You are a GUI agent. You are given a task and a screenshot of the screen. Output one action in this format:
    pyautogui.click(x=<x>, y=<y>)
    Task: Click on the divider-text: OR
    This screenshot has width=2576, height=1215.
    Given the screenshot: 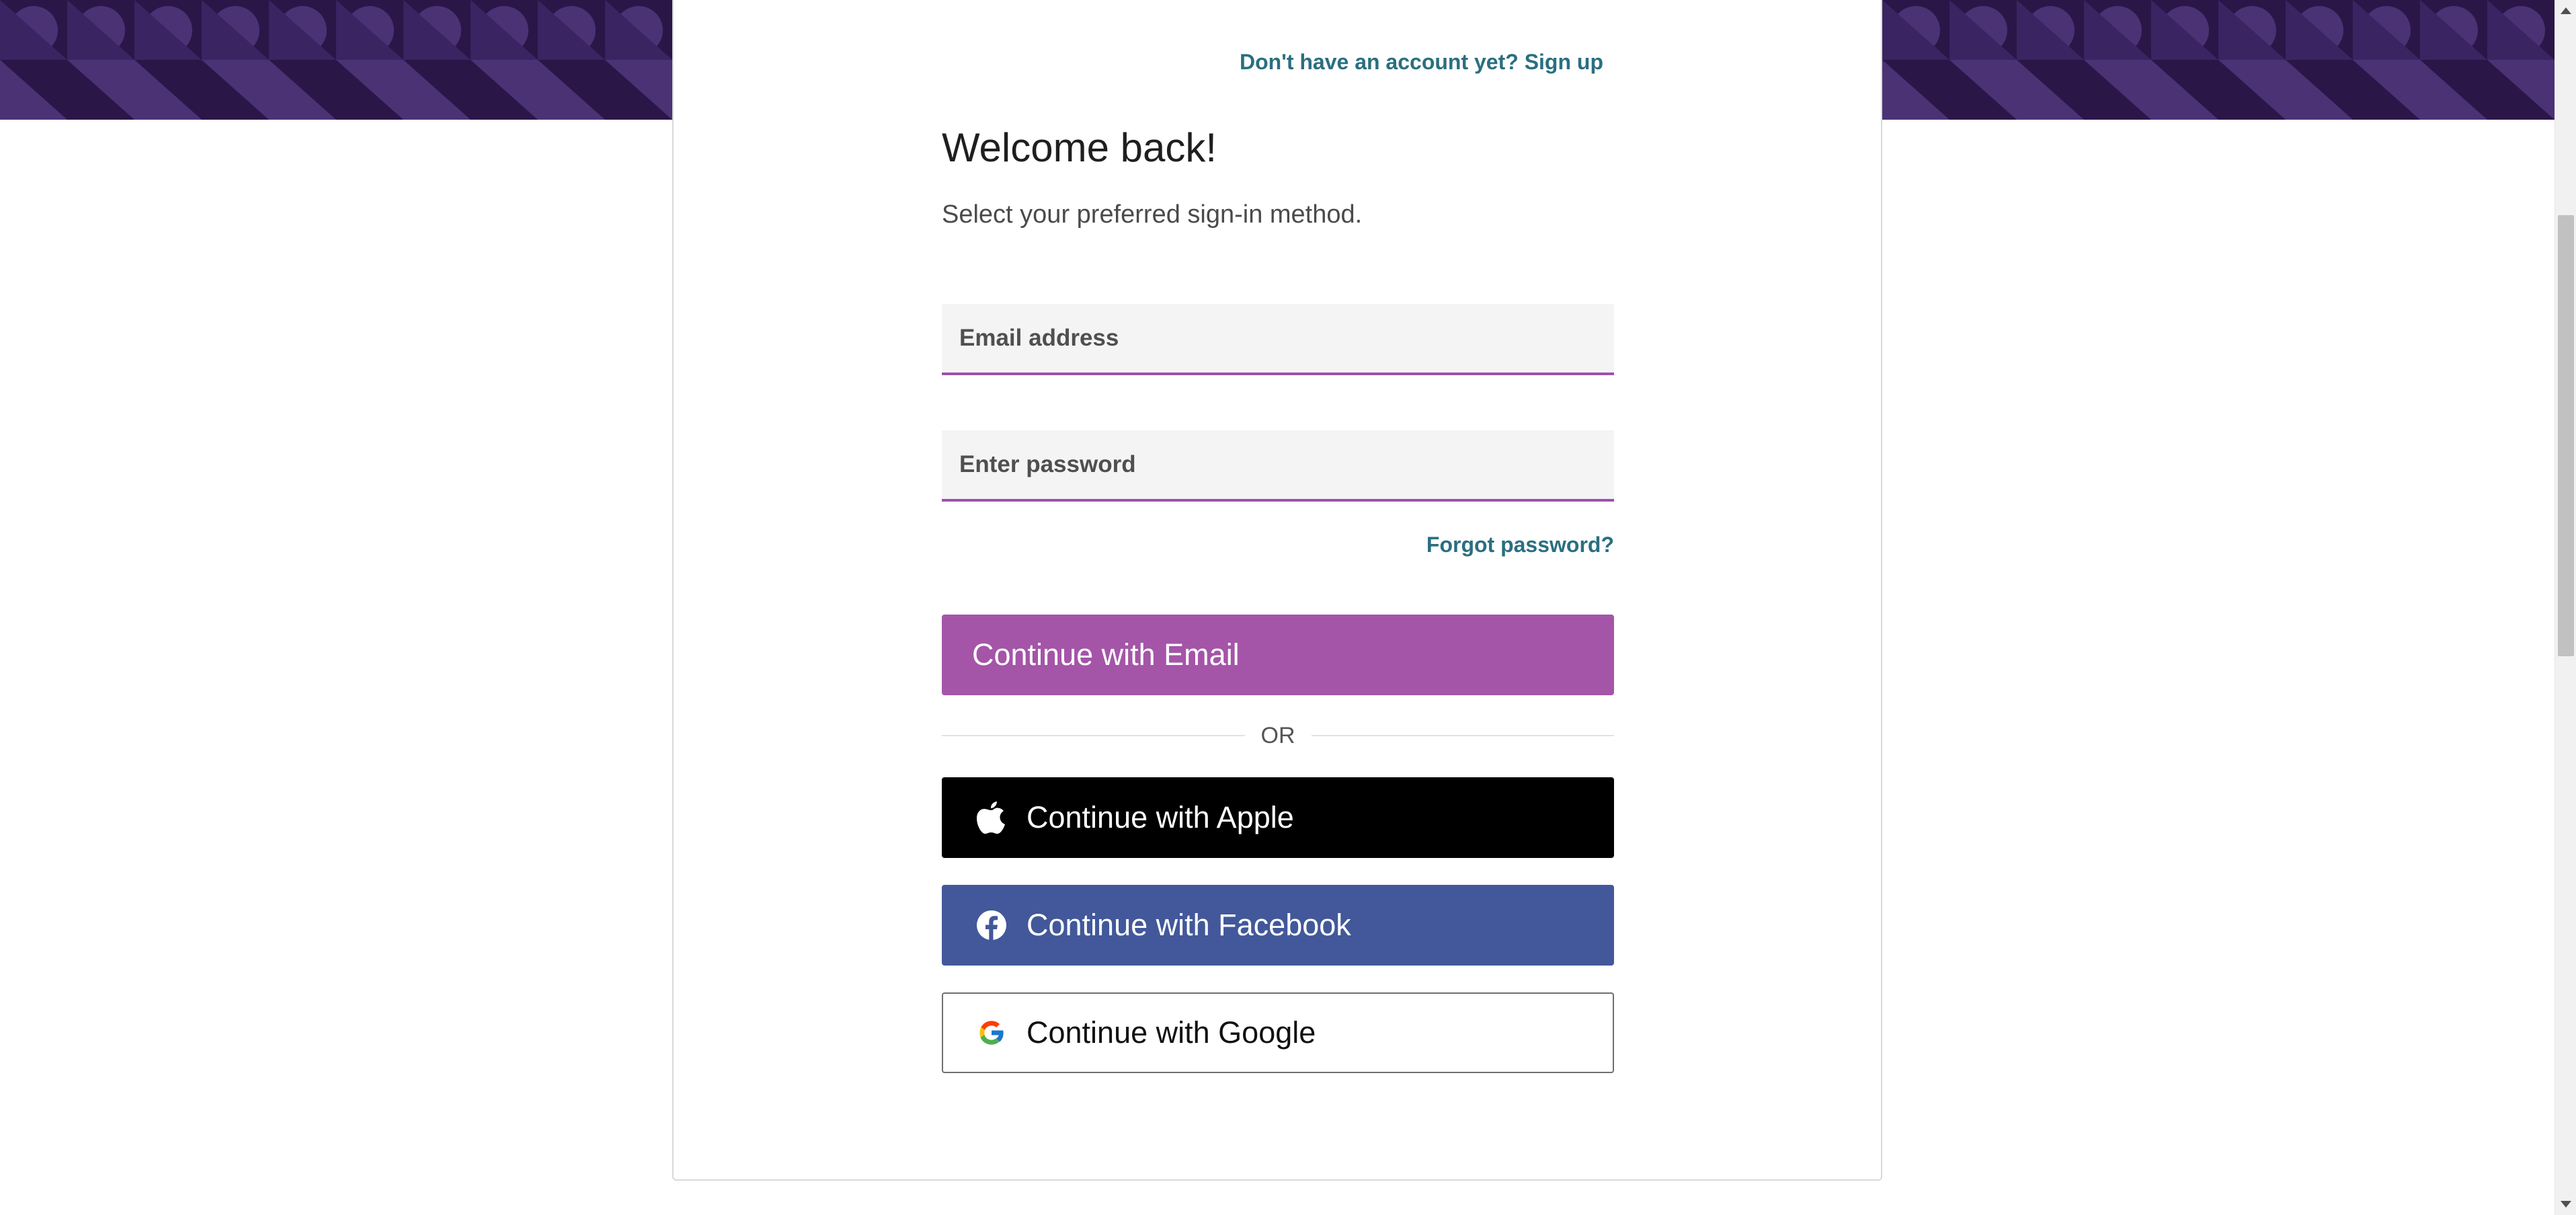 What is the action you would take?
    pyautogui.click(x=1277, y=735)
    